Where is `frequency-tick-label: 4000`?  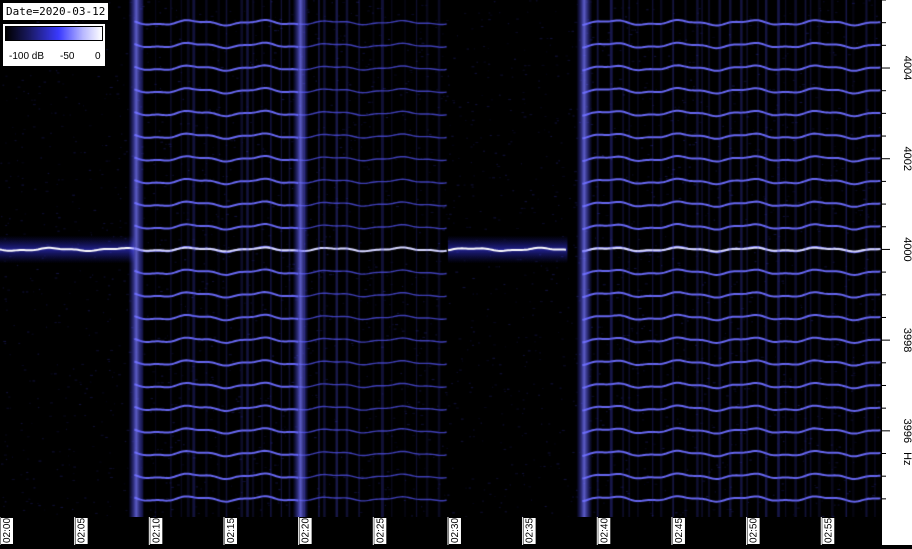 frequency-tick-label: 4000 is located at coordinates (906, 249).